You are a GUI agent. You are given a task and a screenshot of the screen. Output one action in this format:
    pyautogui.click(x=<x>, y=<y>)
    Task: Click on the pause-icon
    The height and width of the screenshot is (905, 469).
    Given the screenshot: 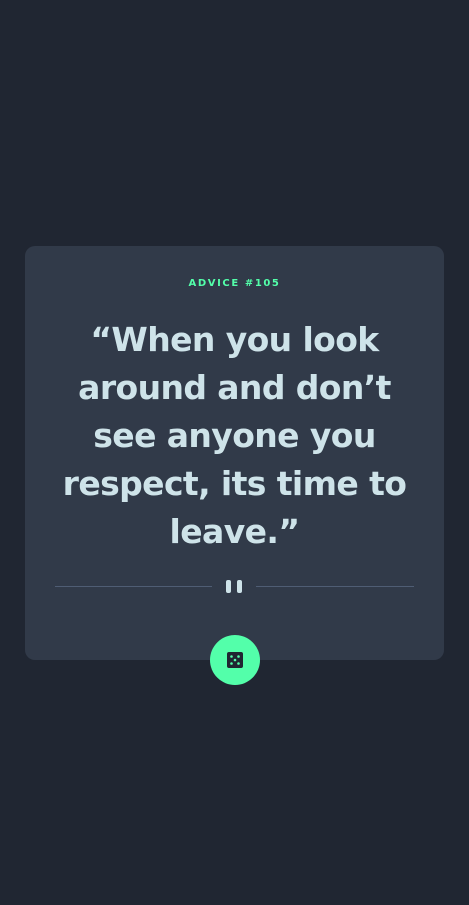 What is the action you would take?
    pyautogui.click(x=235, y=586)
    